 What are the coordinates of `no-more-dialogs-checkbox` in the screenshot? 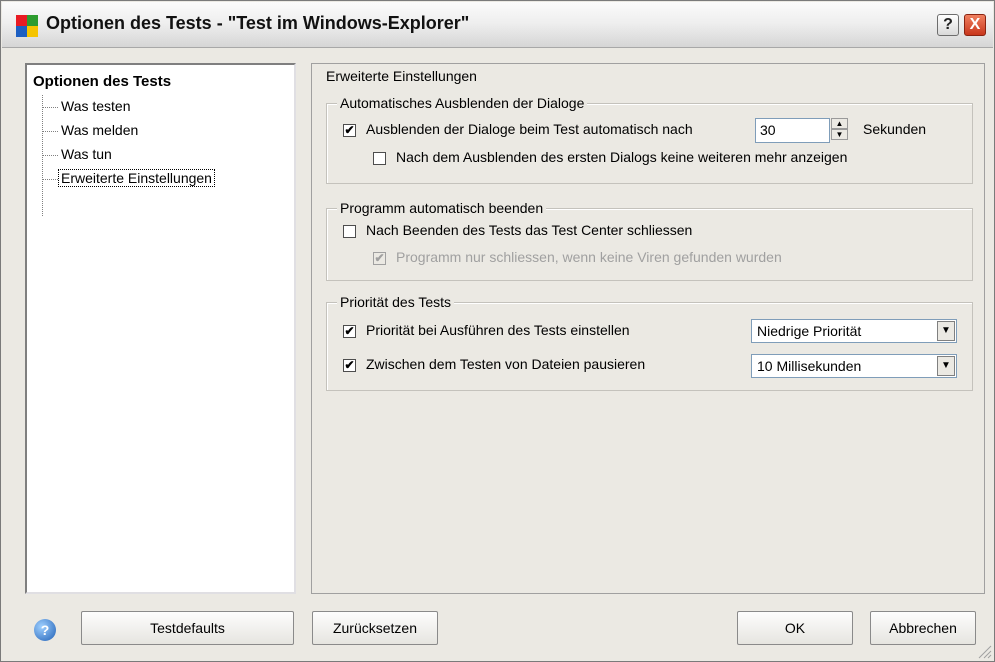 It's located at (379, 158).